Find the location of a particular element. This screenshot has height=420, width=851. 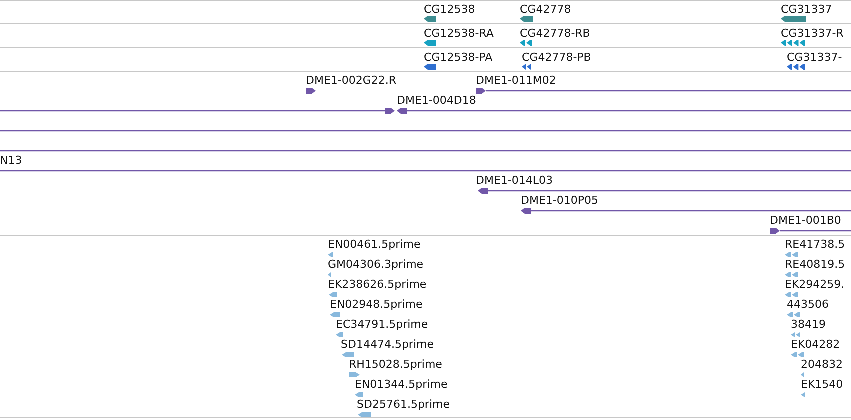

feature-label: RE41738.5 is located at coordinates (815, 244).